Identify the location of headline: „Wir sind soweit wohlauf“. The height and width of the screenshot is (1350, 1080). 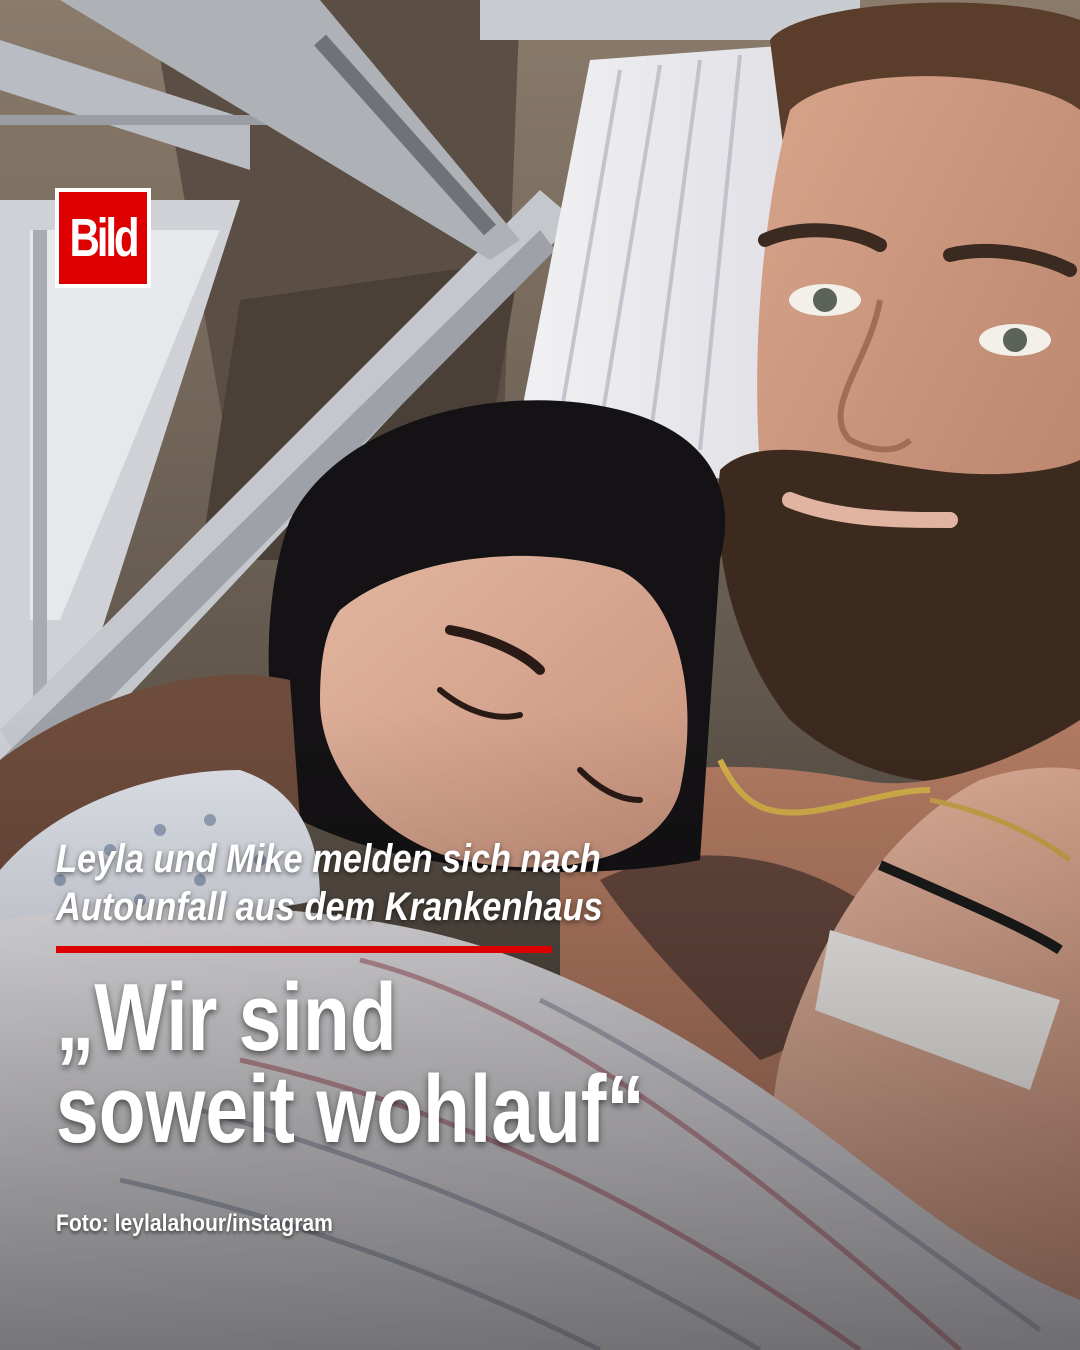
(360, 1063).